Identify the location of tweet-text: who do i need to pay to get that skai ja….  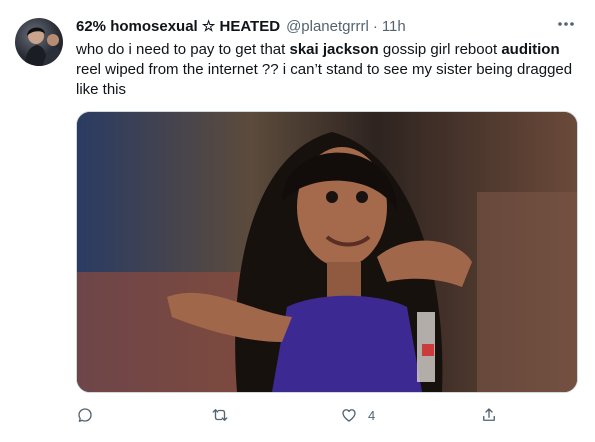
(326, 70).